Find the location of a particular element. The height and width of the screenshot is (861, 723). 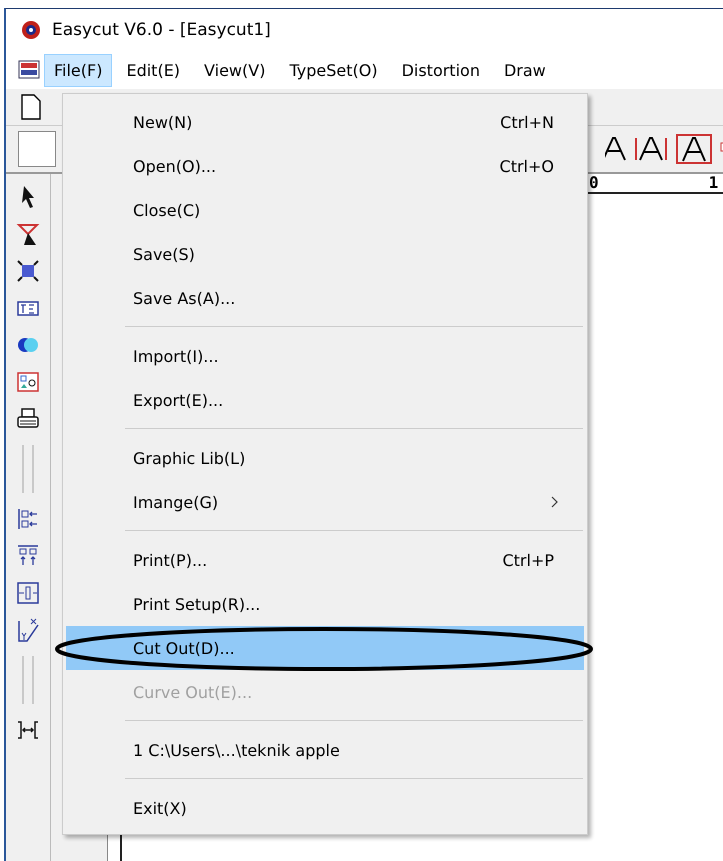

font-field is located at coordinates (37, 149).